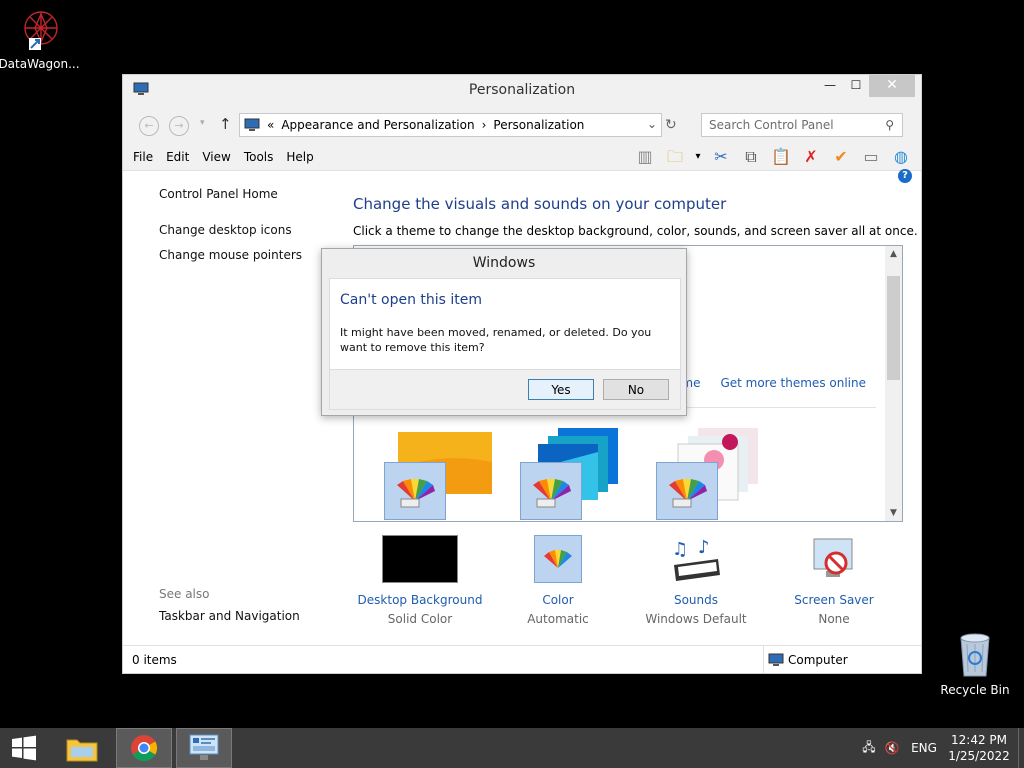 This screenshot has height=768, width=1024. I want to click on item-count: 0 items, so click(154, 660).